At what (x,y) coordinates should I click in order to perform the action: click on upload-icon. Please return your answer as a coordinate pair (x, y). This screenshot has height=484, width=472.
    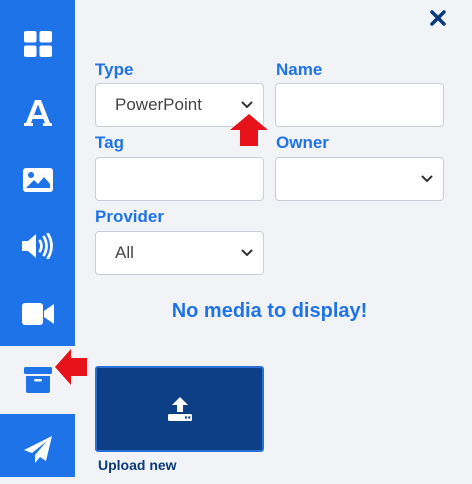
    Looking at the image, I should click on (179, 409).